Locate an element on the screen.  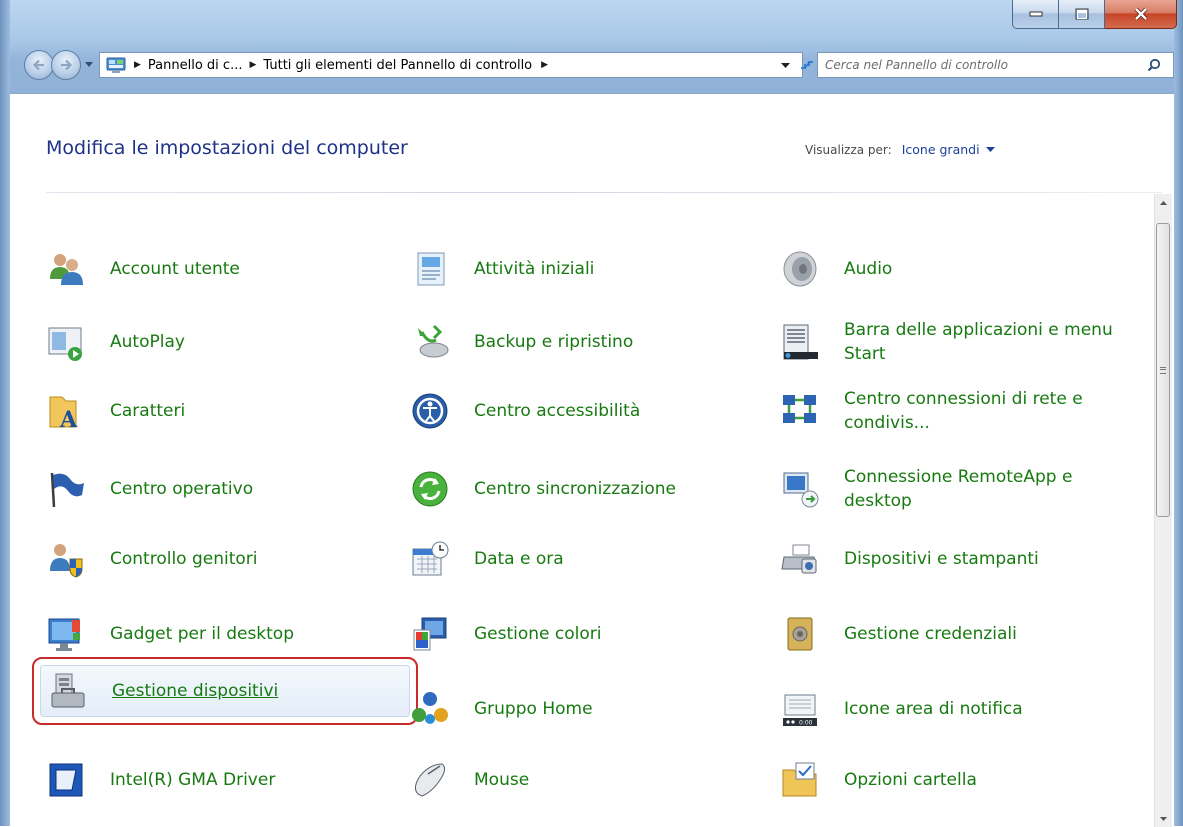
scroll-thumb is located at coordinates (1163, 370).